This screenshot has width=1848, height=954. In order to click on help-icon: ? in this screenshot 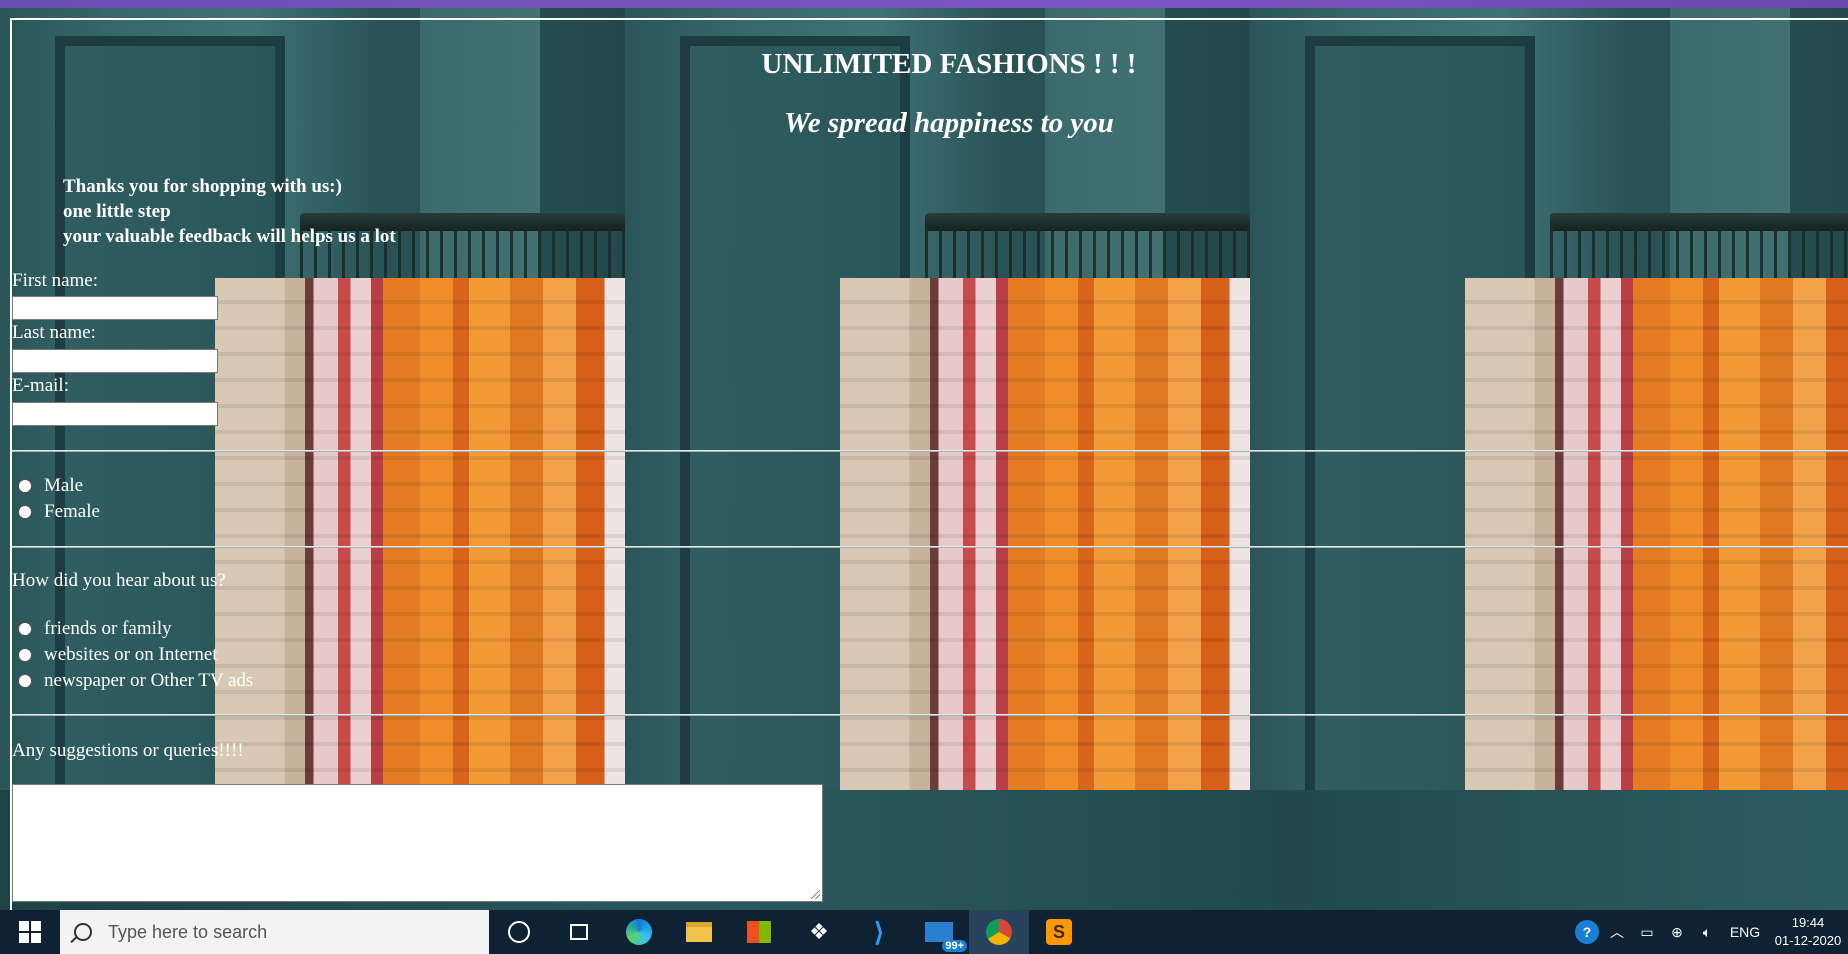, I will do `click(1587, 932)`.